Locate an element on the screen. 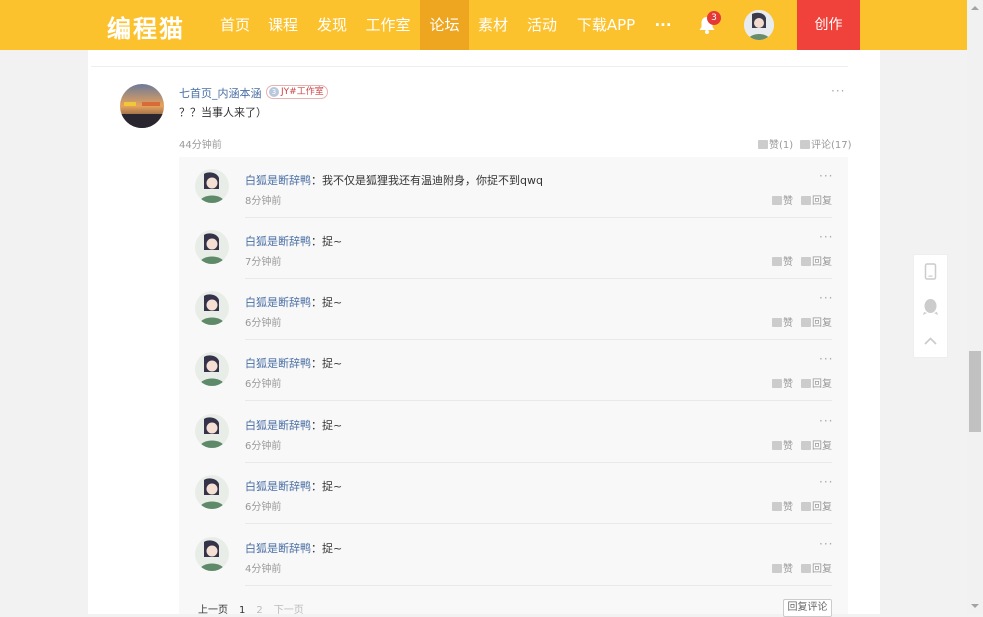  post-more-button: ··· is located at coordinates (838, 91).